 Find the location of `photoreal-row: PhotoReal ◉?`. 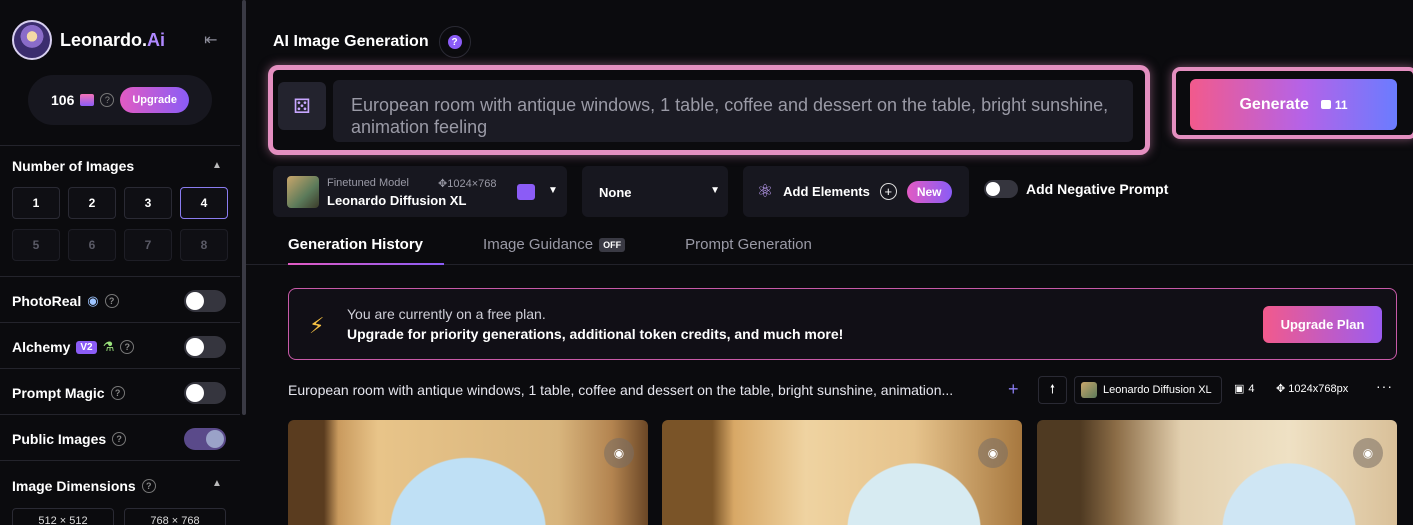

photoreal-row: PhotoReal ◉? is located at coordinates (119, 301).